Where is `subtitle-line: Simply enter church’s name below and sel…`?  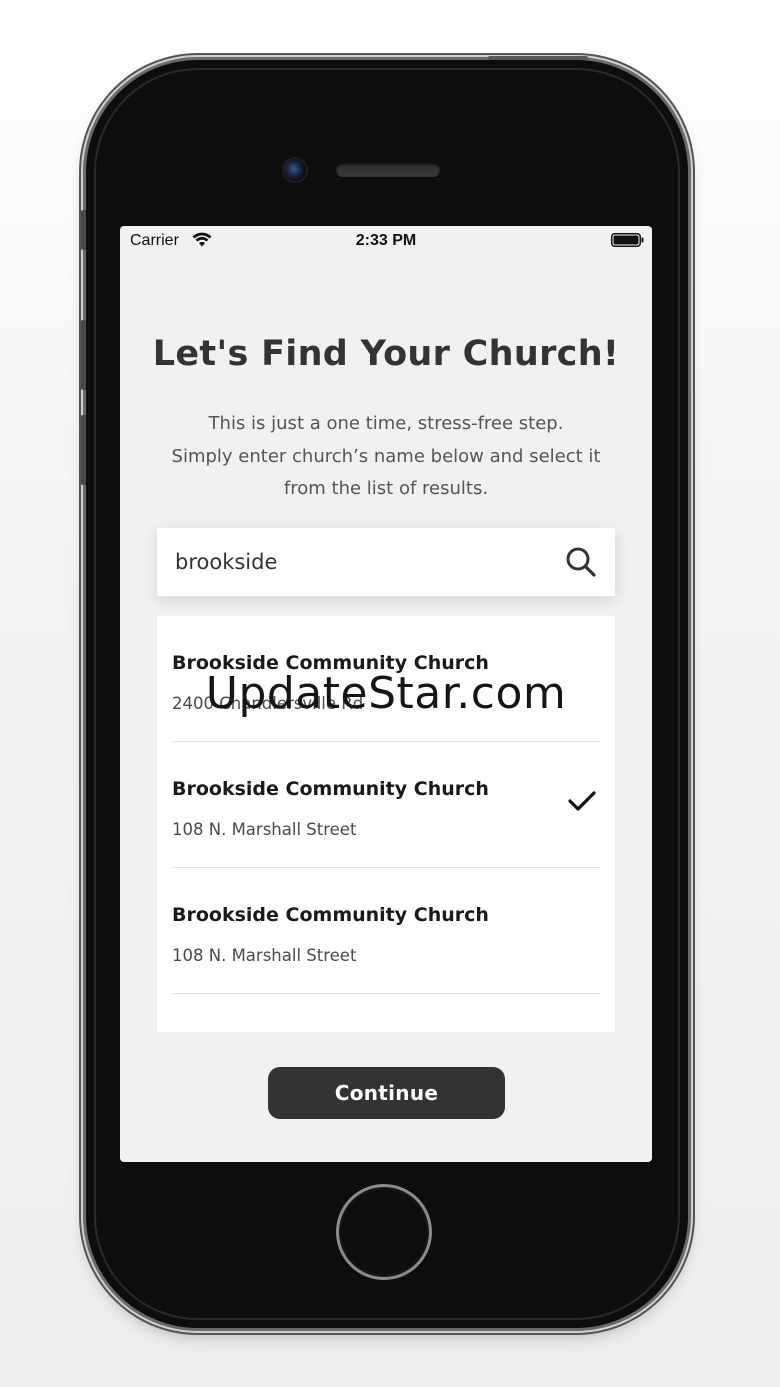
subtitle-line: Simply enter church’s name below and sel… is located at coordinates (386, 456).